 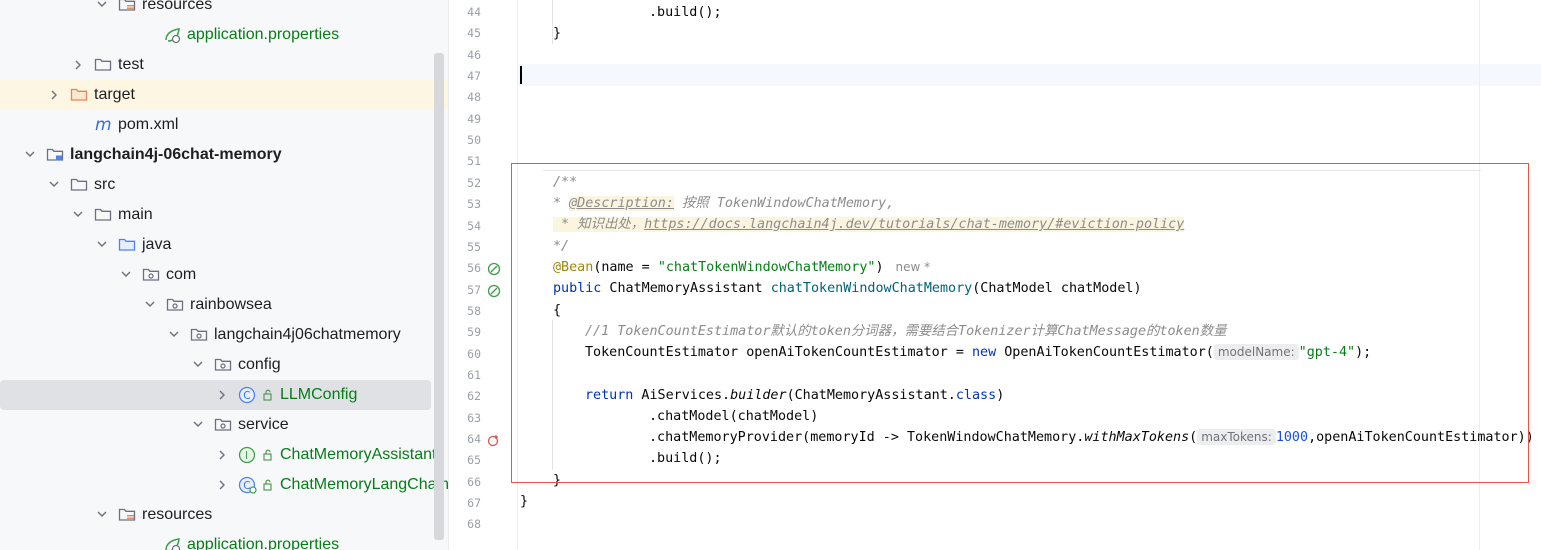 I want to click on code-line-45: }, so click(x=557, y=33).